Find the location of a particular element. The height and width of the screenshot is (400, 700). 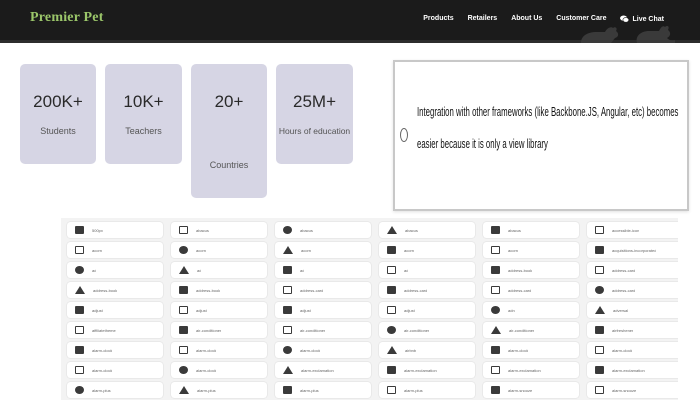

acquisitions-incorporated-icon is located at coordinates (599, 250).